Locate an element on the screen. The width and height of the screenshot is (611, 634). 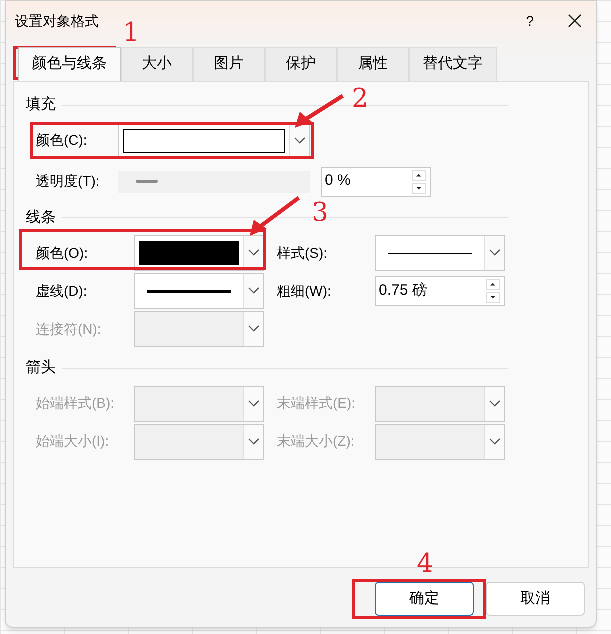
tab: 大小 is located at coordinates (157, 64).